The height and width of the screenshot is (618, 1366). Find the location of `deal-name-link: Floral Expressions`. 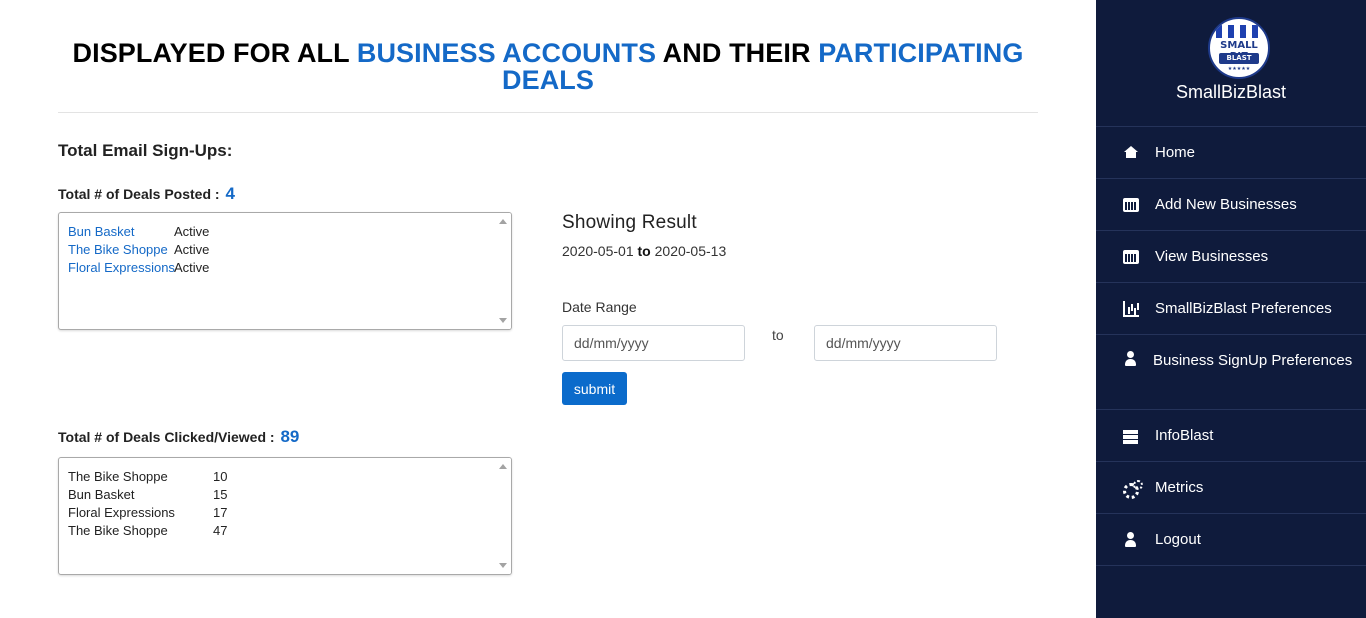

deal-name-link: Floral Expressions is located at coordinates (121, 268).